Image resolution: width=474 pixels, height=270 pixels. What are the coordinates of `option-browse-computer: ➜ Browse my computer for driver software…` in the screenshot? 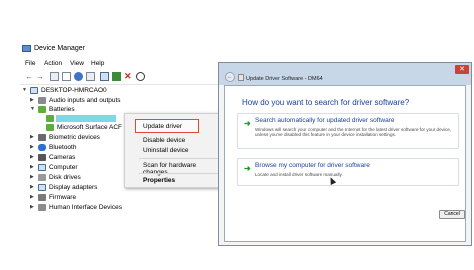 It's located at (348, 172).